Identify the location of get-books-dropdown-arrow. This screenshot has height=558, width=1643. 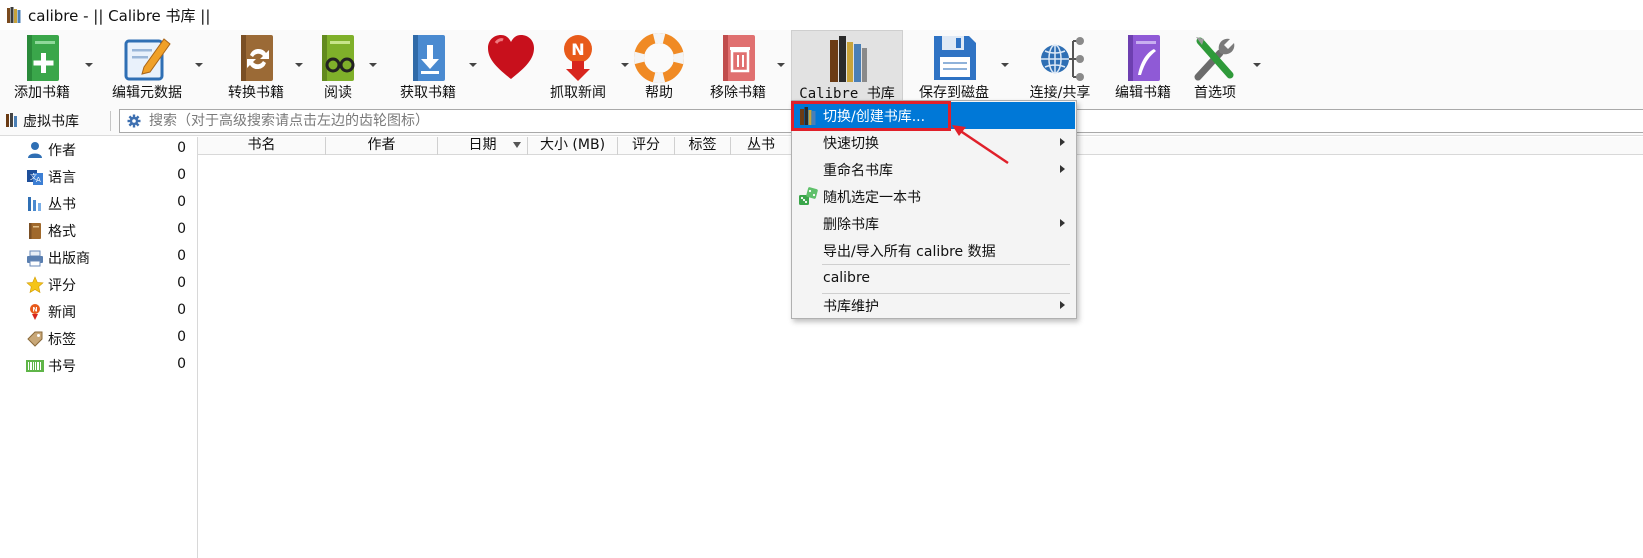
(473, 65).